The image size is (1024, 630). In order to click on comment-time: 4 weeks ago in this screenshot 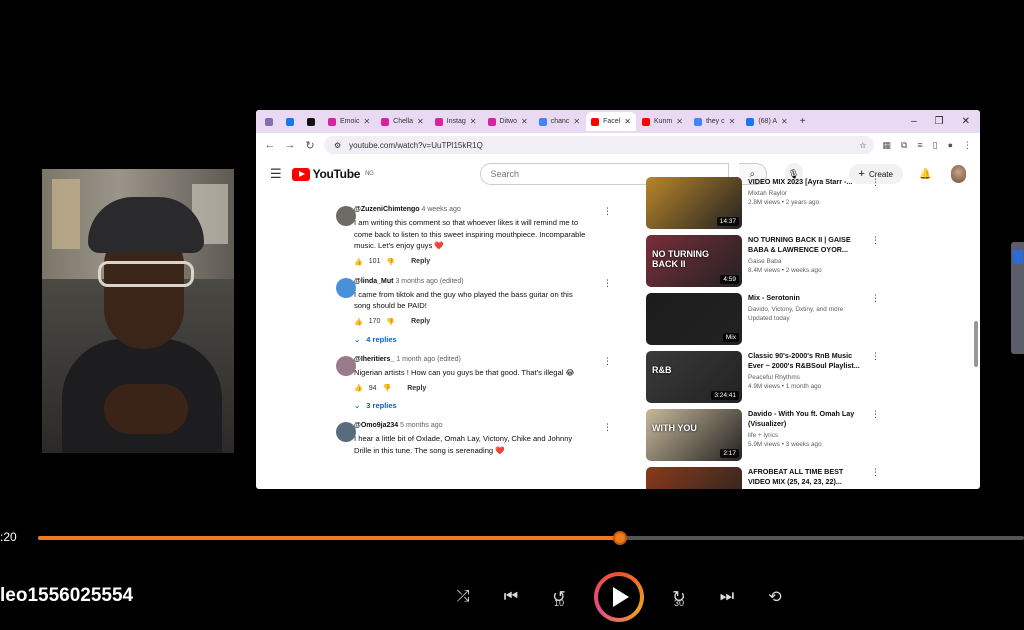, I will do `click(441, 209)`.